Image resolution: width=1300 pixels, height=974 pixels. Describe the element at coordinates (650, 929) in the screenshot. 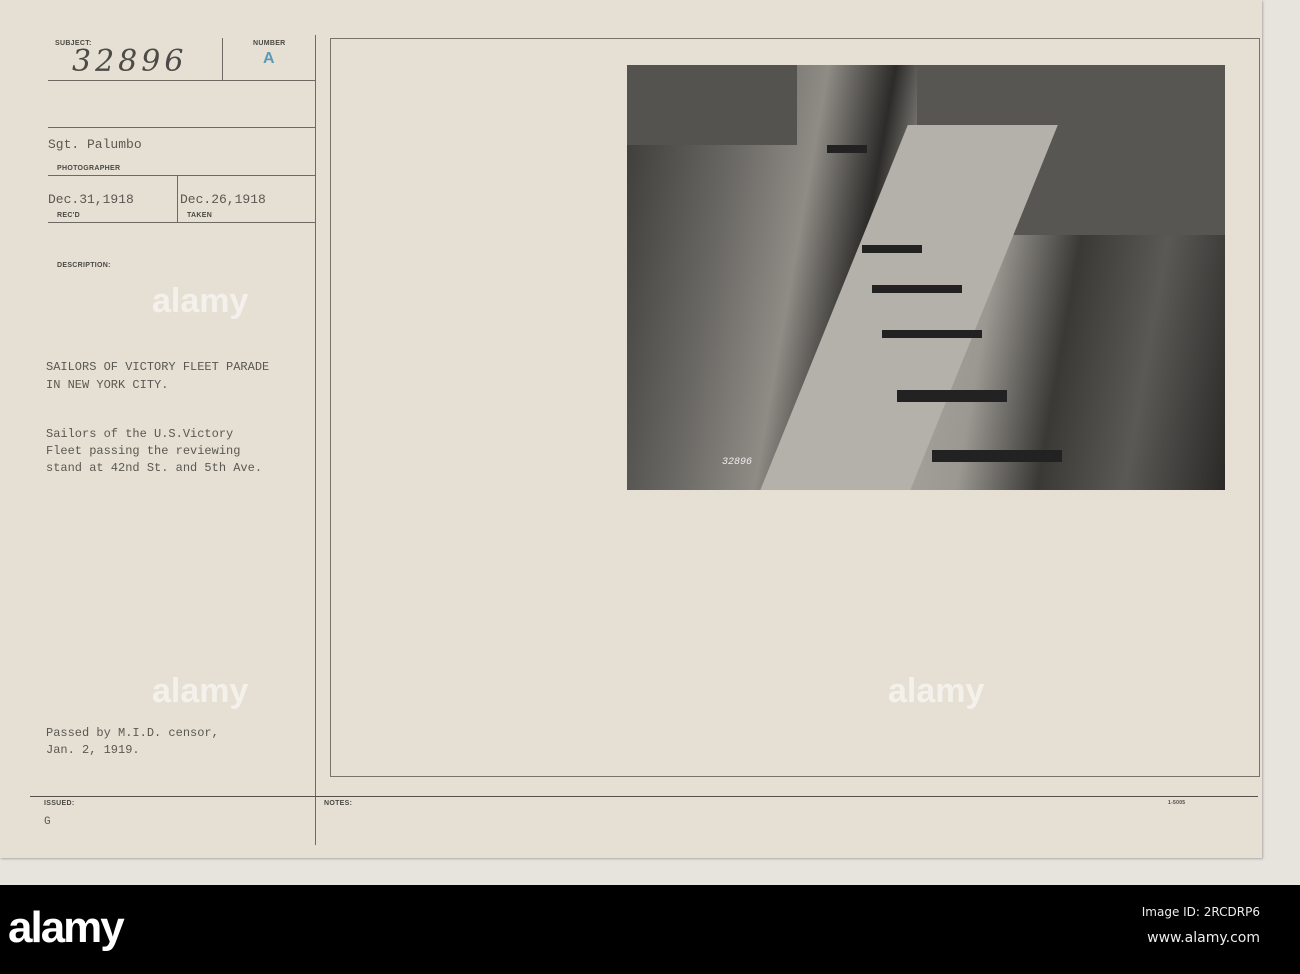

I see `stock-footer: alamy Image ID: 2RCDRP6 www.alamy.com` at that location.